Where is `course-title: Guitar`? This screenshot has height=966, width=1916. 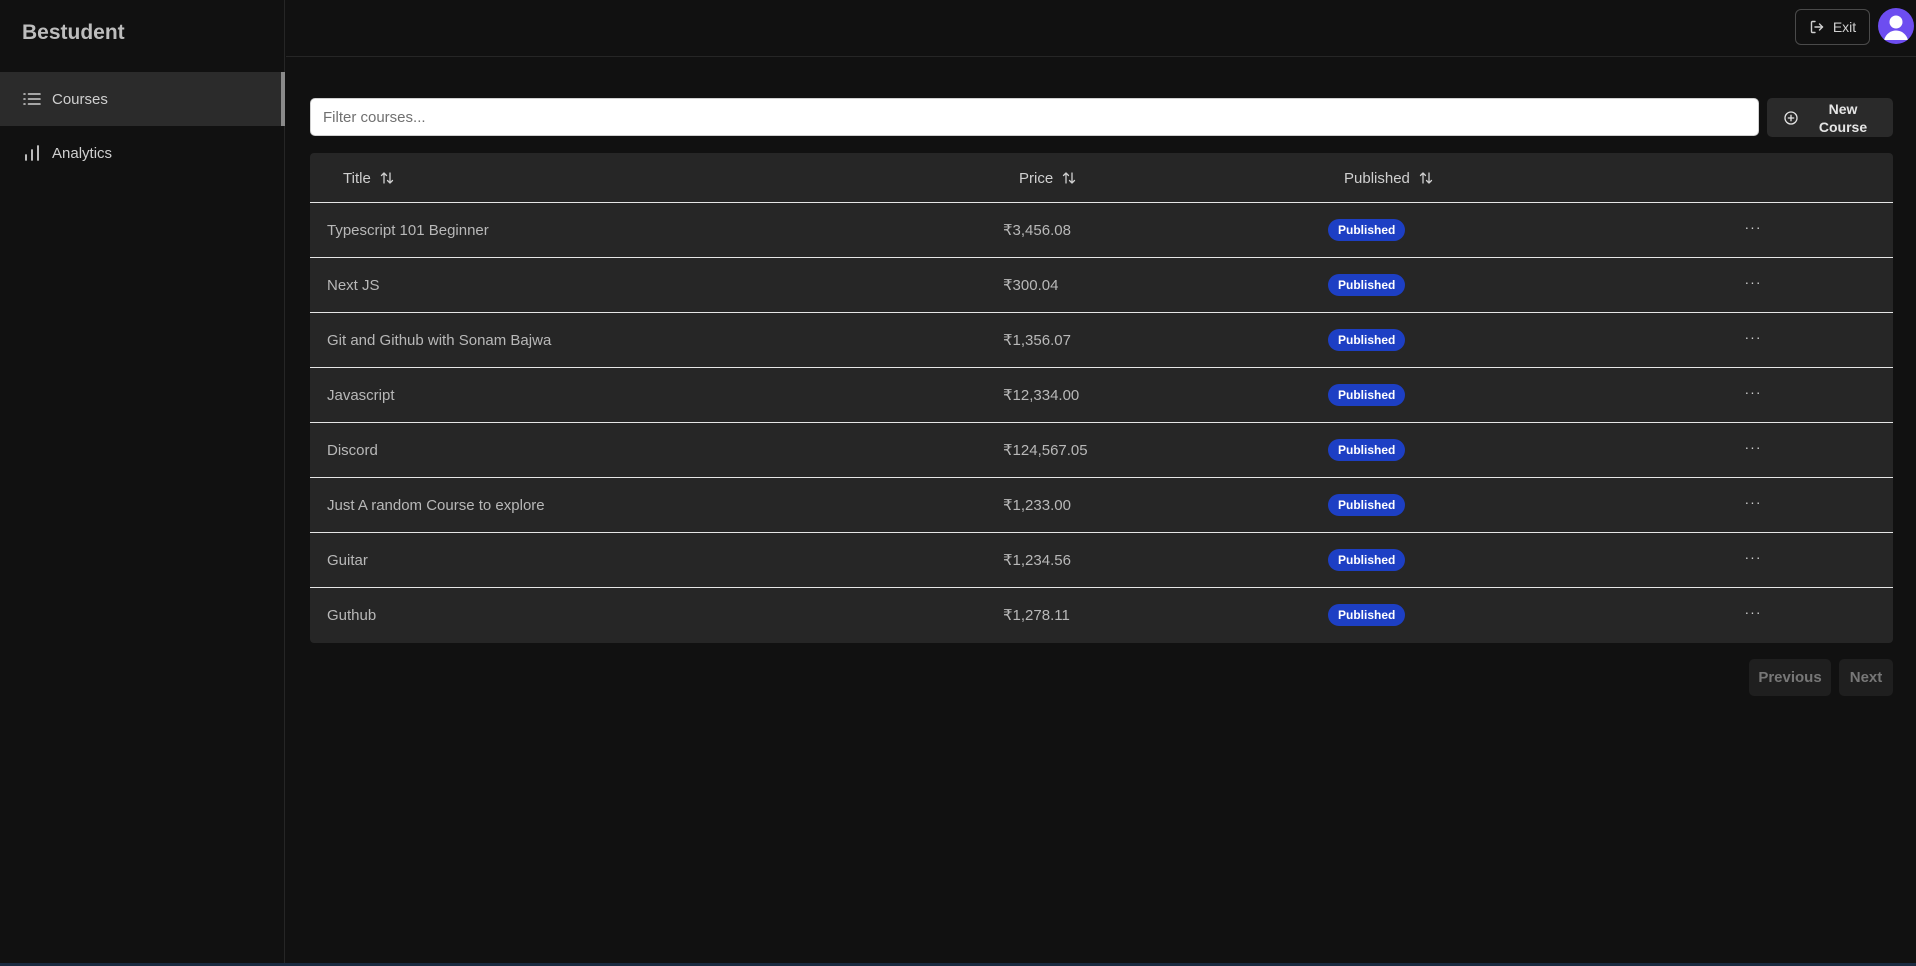
course-title: Guitar is located at coordinates (347, 560).